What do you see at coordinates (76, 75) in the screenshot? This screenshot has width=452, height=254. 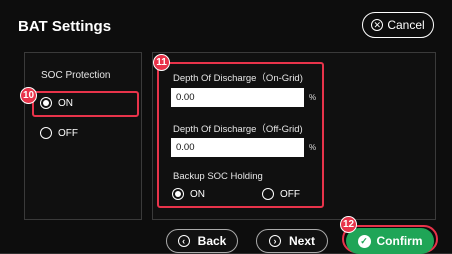 I see `soc-protection-label: SOC Protection` at bounding box center [76, 75].